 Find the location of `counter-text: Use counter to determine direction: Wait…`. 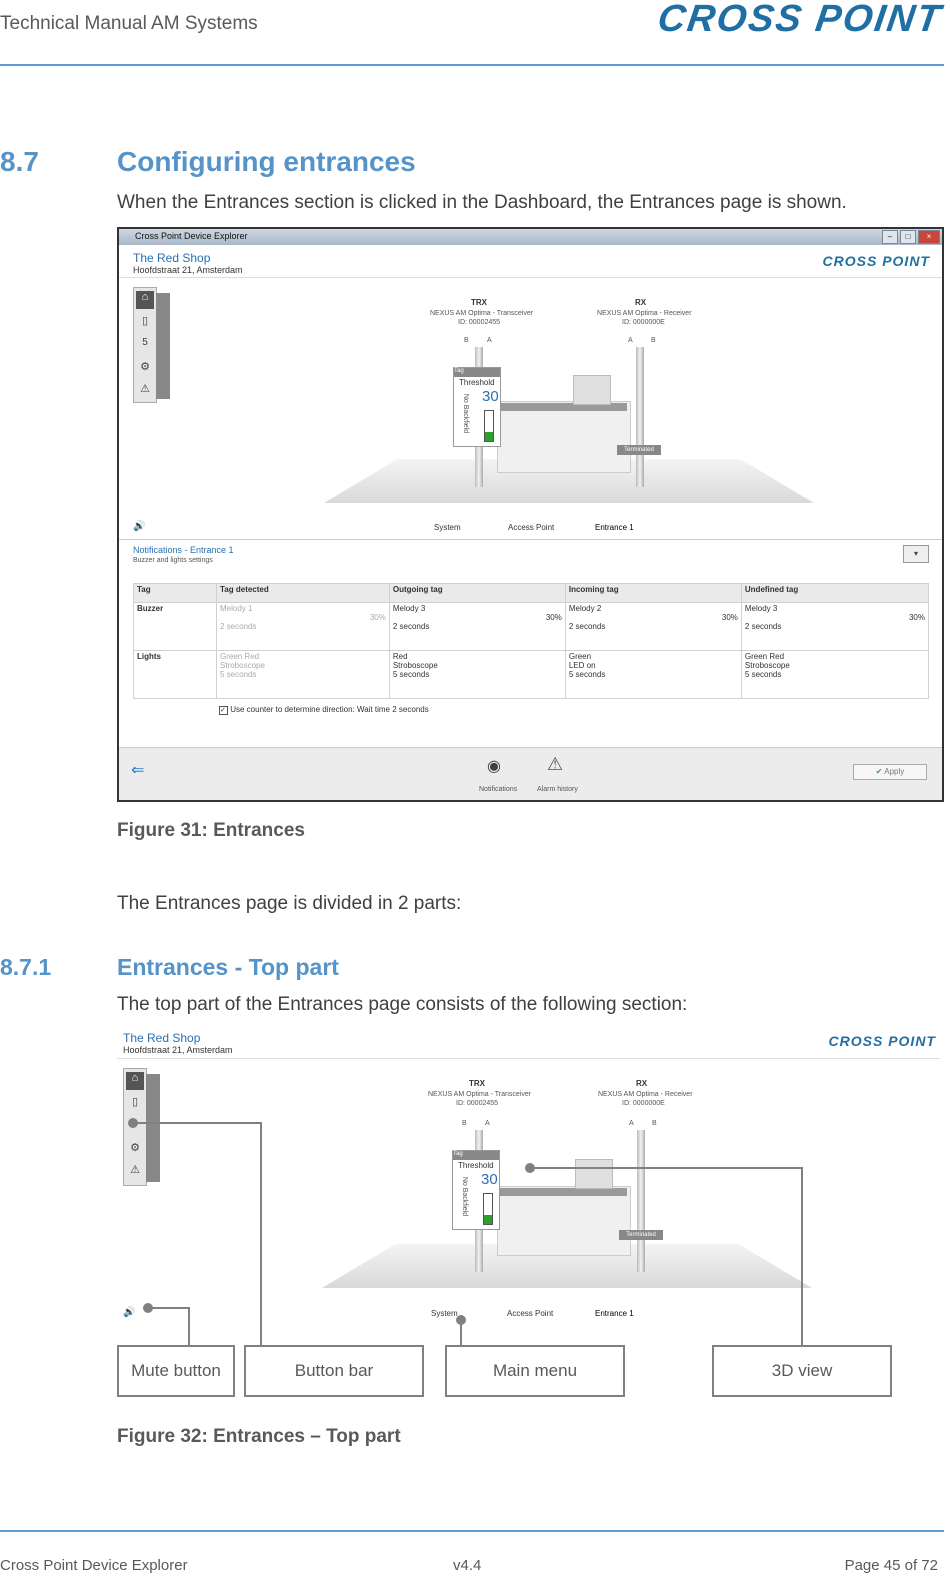

counter-text: Use counter to determine direction: Wait… is located at coordinates (310, 709).